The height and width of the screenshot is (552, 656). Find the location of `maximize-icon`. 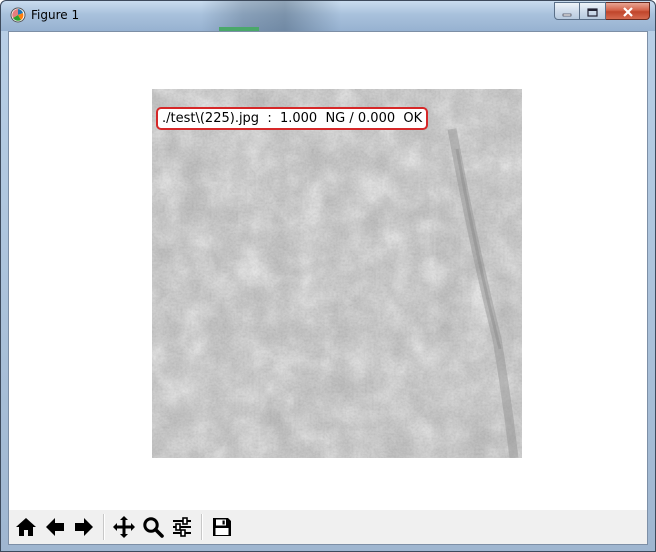

maximize-icon is located at coordinates (592, 11).